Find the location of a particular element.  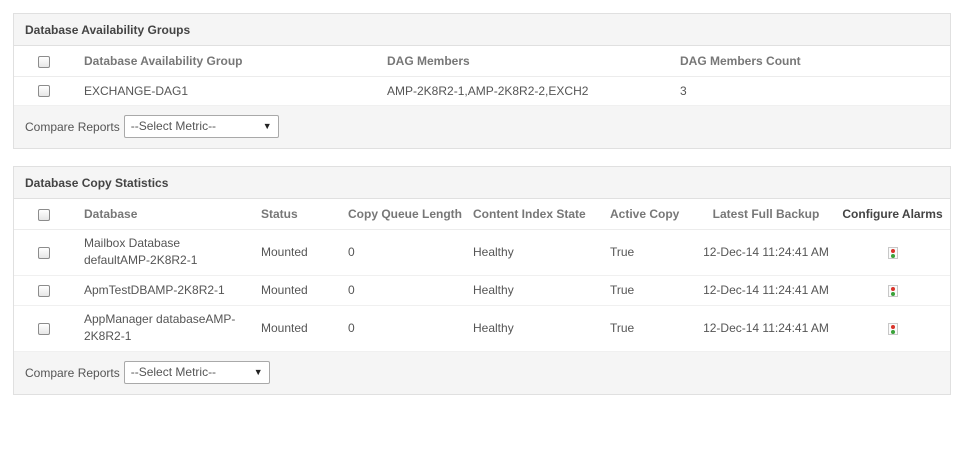

dag-compare-footer: Compare Reports --Select Metric-- ▼ is located at coordinates (482, 126).